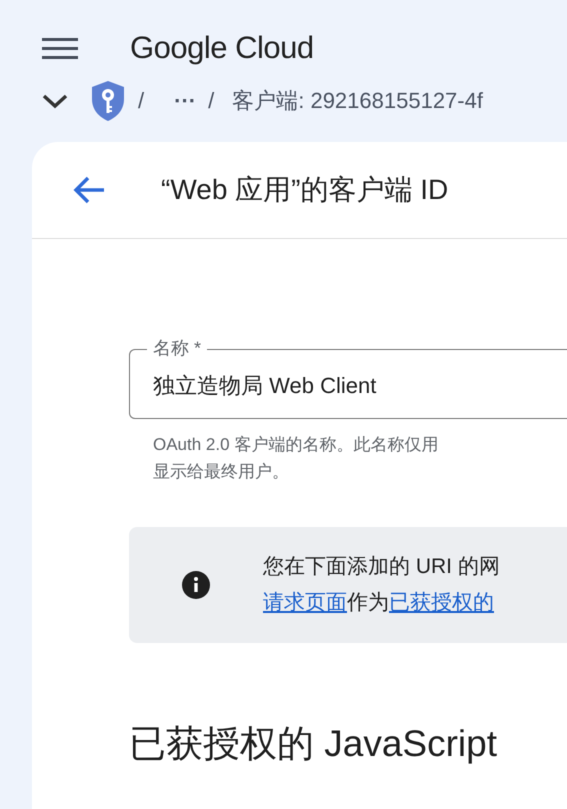 The image size is (567, 809). What do you see at coordinates (222, 48) in the screenshot?
I see `logo: Google Cloud` at bounding box center [222, 48].